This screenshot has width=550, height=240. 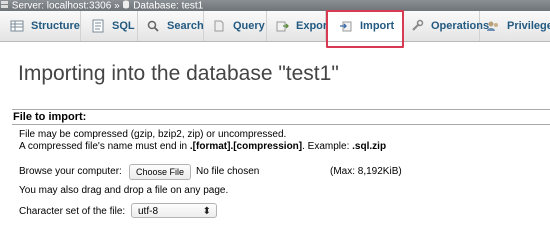 What do you see at coordinates (299, 26) in the screenshot?
I see `tab-export: Export` at bounding box center [299, 26].